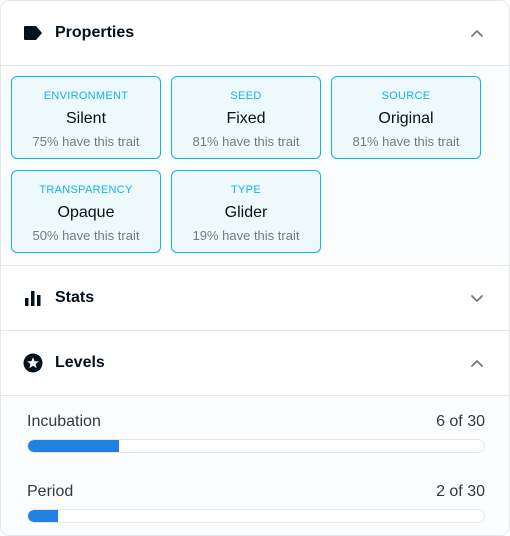 This screenshot has height=536, width=510. I want to click on level-value: 6 of 30, so click(460, 421).